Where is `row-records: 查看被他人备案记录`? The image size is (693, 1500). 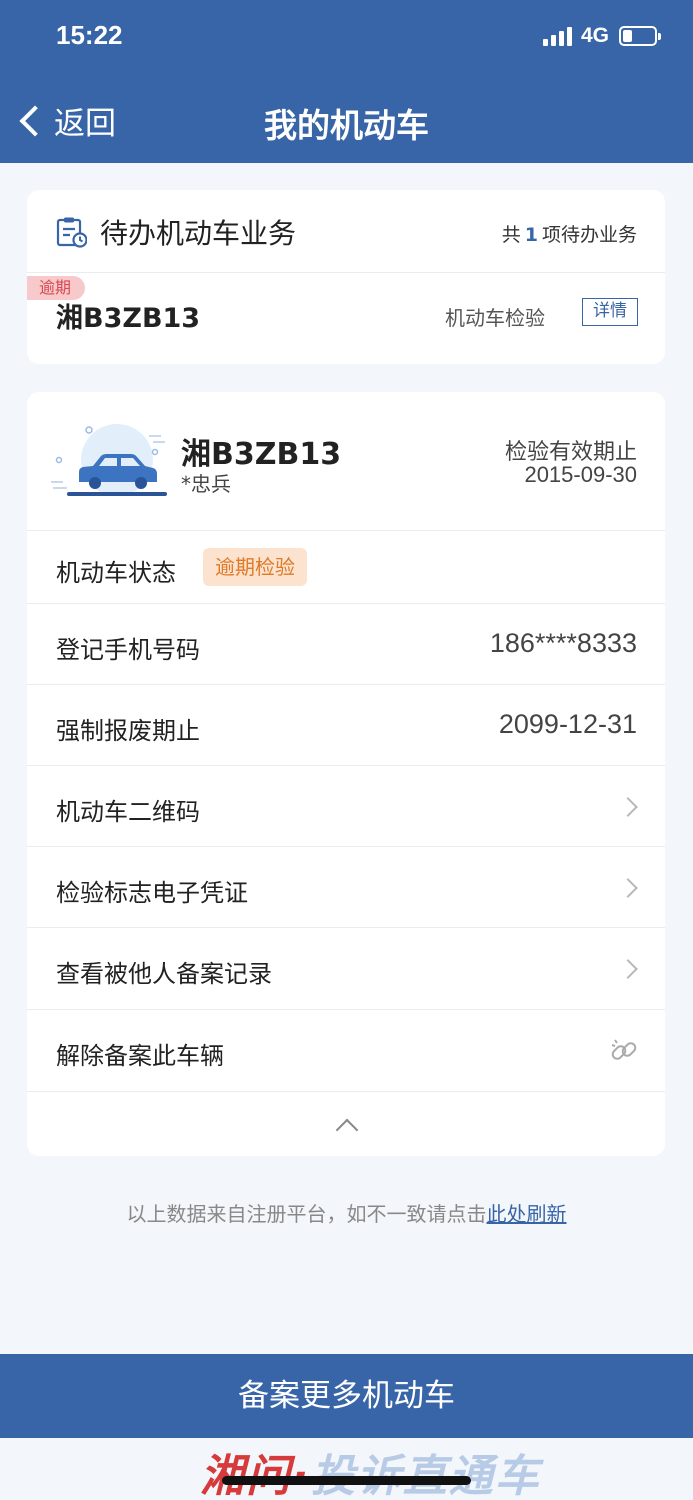
row-records: 查看被他人备案记录 is located at coordinates (346, 969).